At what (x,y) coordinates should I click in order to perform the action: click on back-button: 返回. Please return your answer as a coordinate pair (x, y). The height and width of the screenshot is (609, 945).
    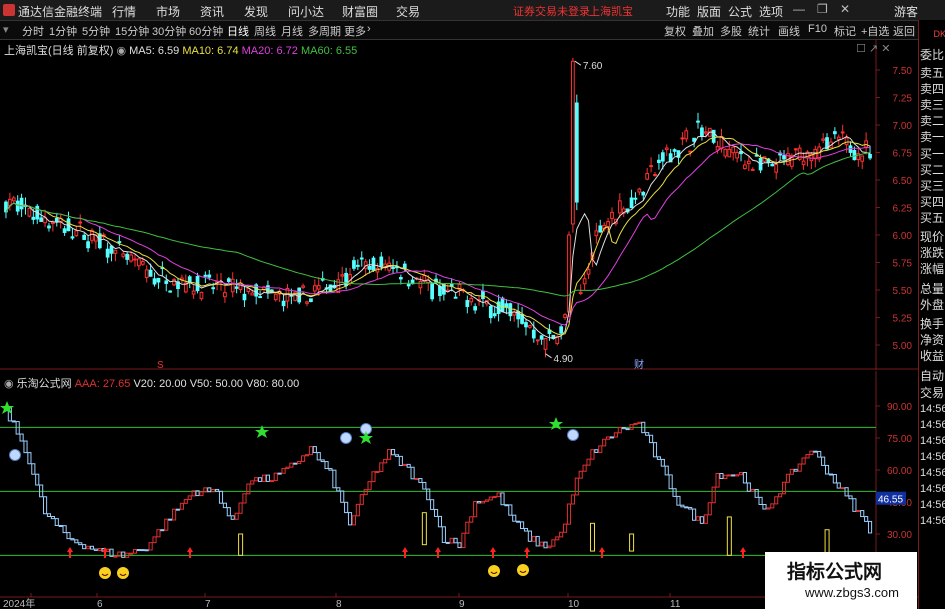
    Looking at the image, I should click on (904, 31).